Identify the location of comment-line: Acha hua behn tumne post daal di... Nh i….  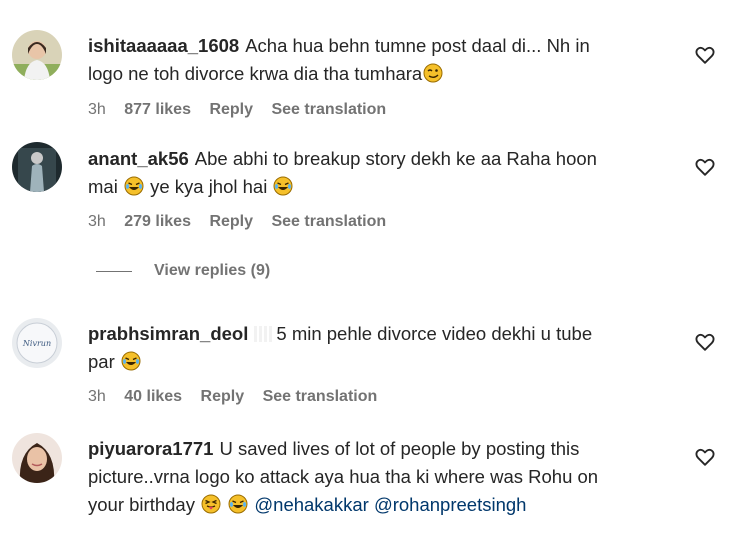
(417, 45).